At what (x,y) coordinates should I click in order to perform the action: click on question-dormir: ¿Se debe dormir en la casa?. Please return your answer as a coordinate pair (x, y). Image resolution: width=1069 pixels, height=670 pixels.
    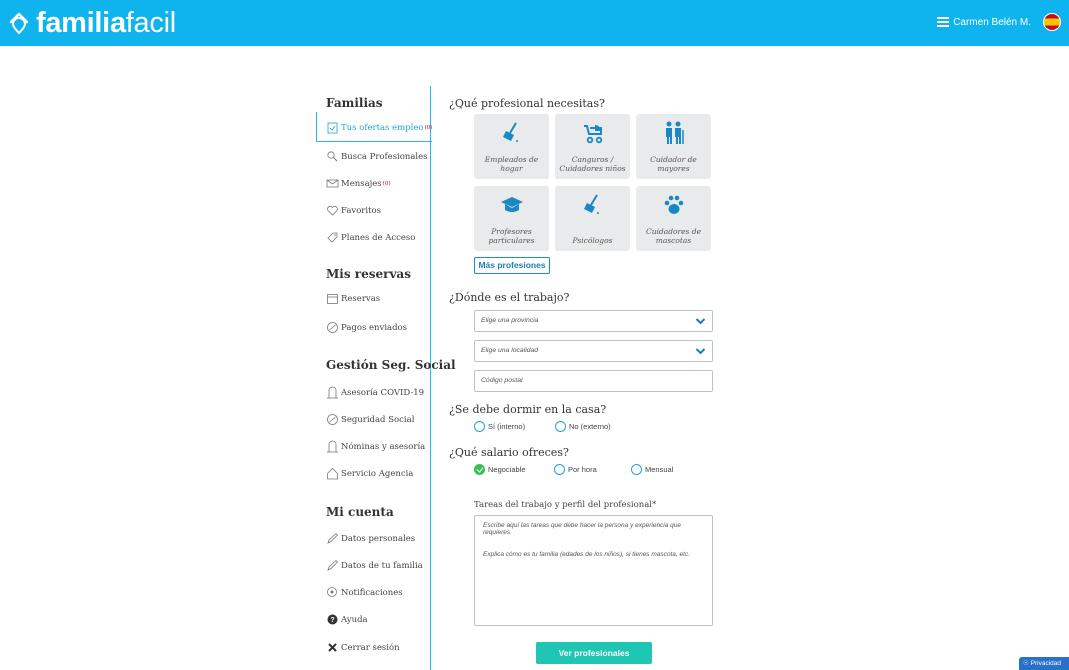
    Looking at the image, I should click on (528, 409).